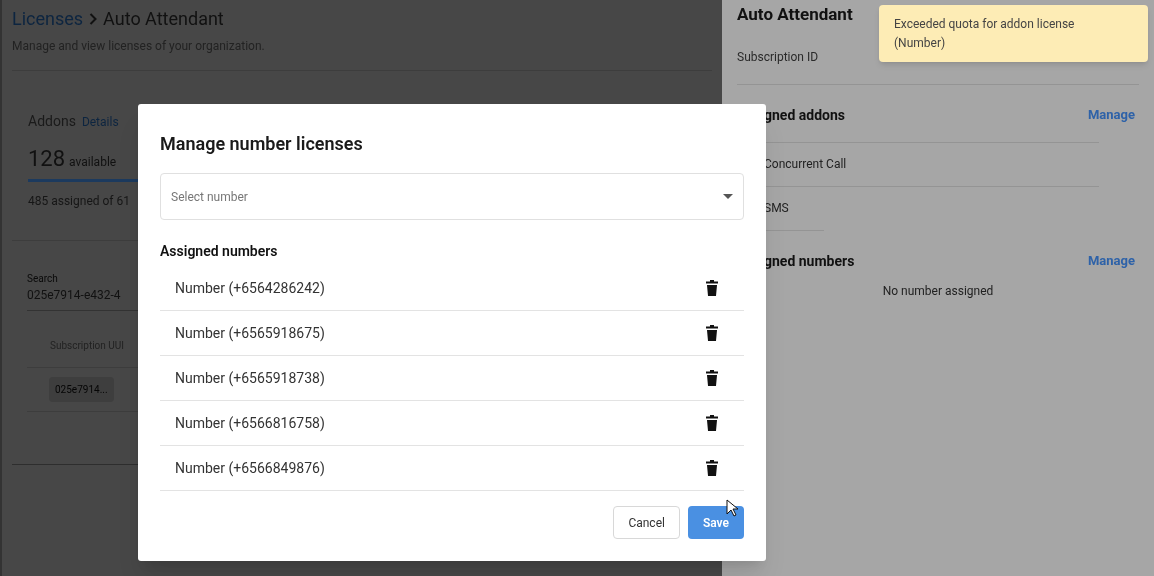  What do you see at coordinates (809, 261) in the screenshot?
I see `section-heading: gned numbers` at bounding box center [809, 261].